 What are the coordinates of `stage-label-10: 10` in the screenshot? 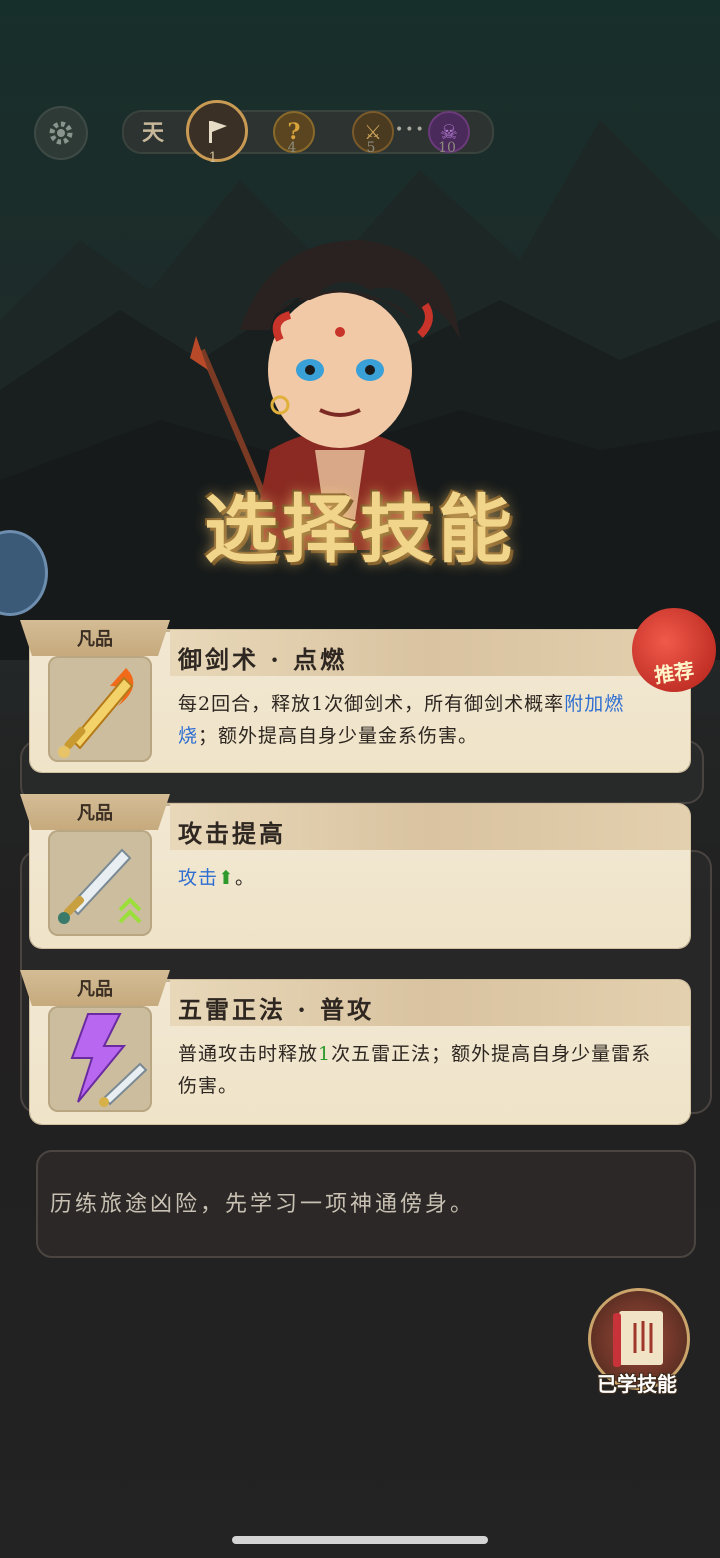 It's located at (447, 148).